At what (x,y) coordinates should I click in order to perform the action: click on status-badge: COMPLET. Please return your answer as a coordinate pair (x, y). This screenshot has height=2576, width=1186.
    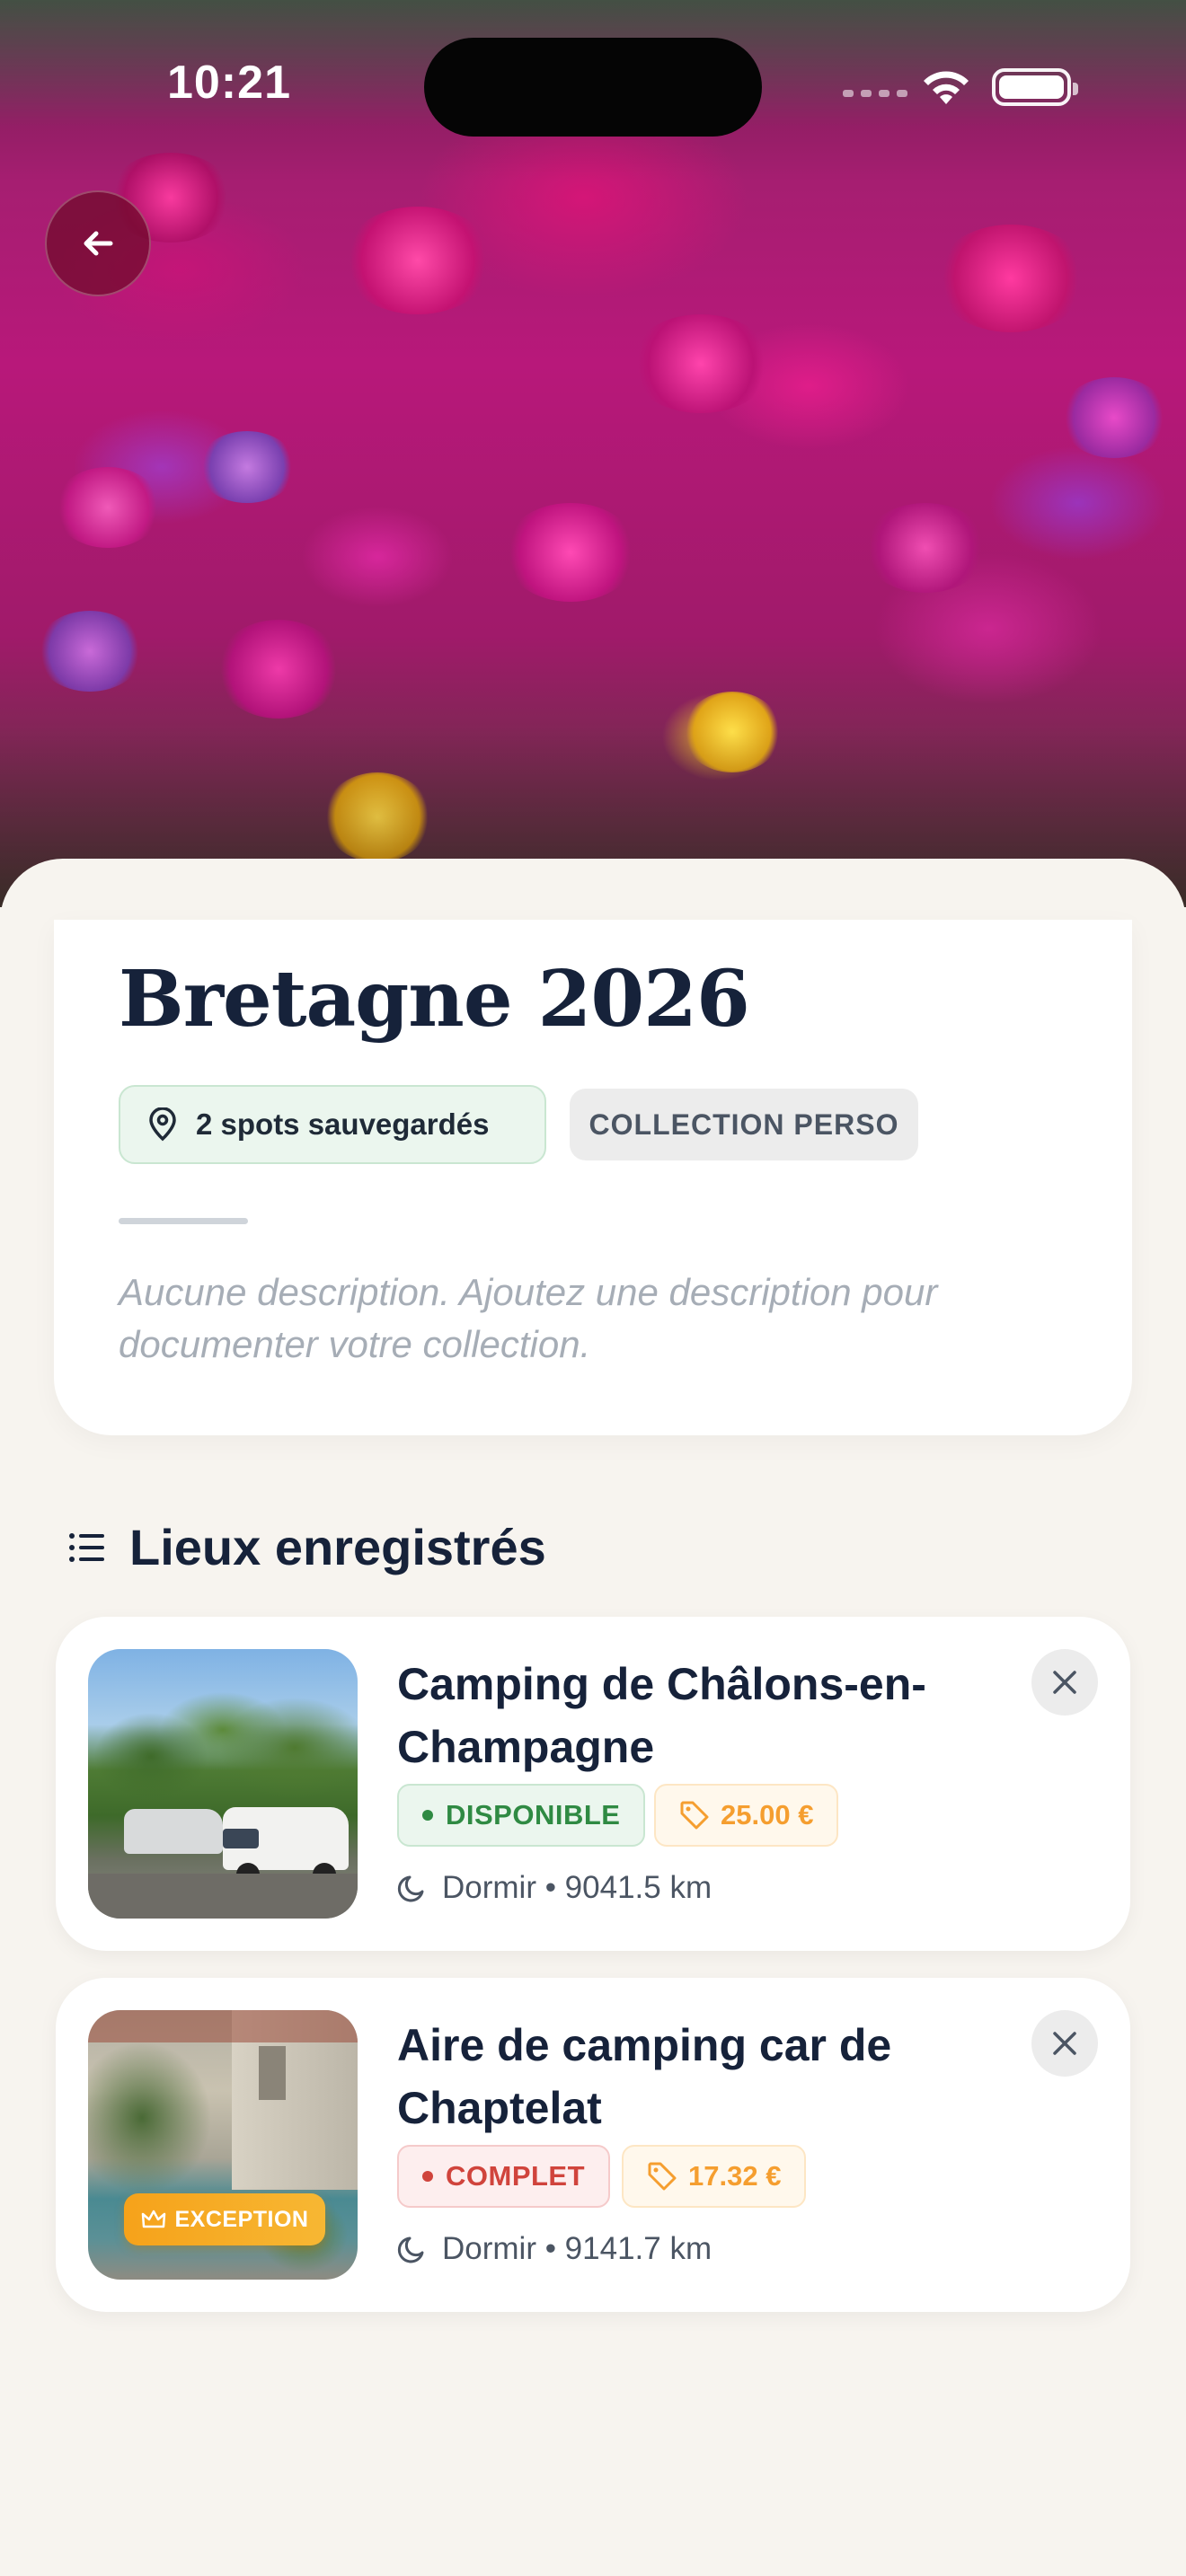
    Looking at the image, I should click on (504, 2176).